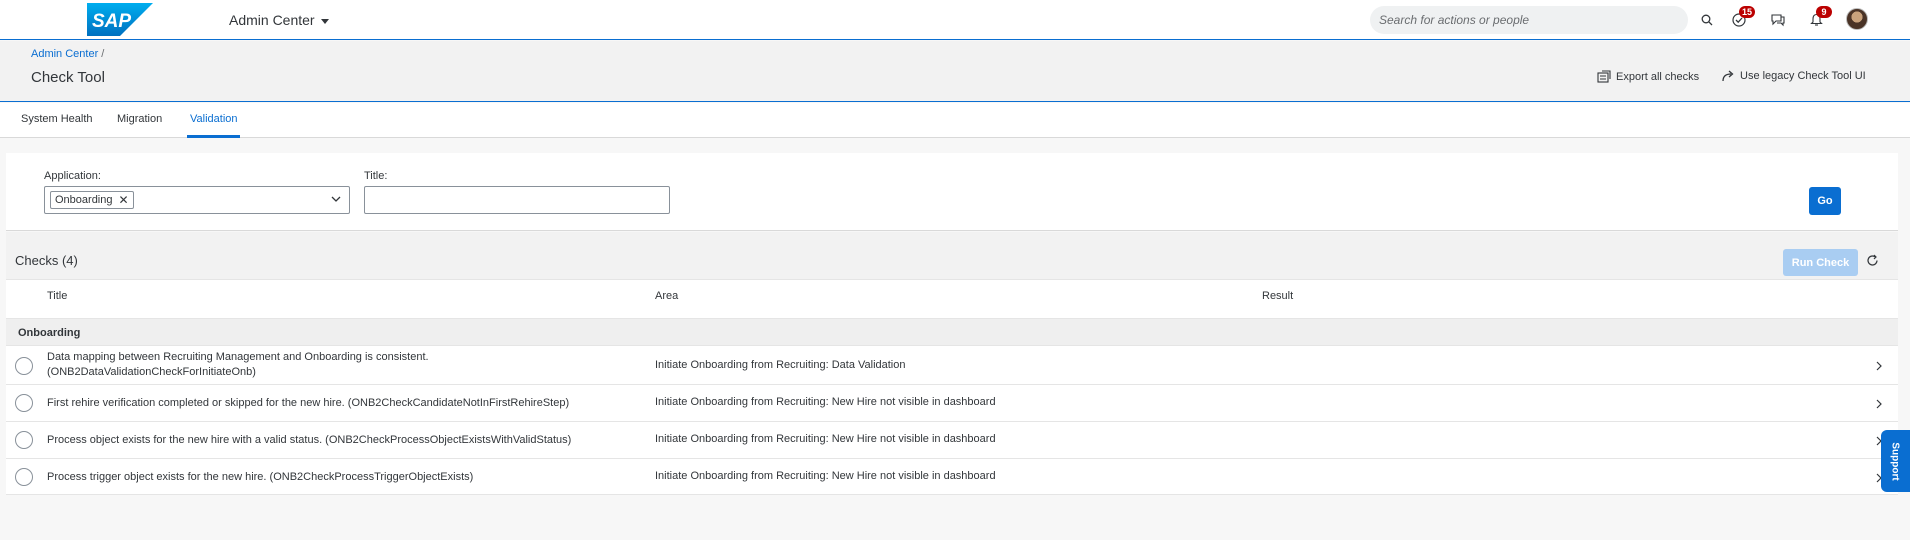 The height and width of the screenshot is (540, 1910). What do you see at coordinates (955, 20) in the screenshot?
I see `shell-bar: SAP Admin Center 15 9` at bounding box center [955, 20].